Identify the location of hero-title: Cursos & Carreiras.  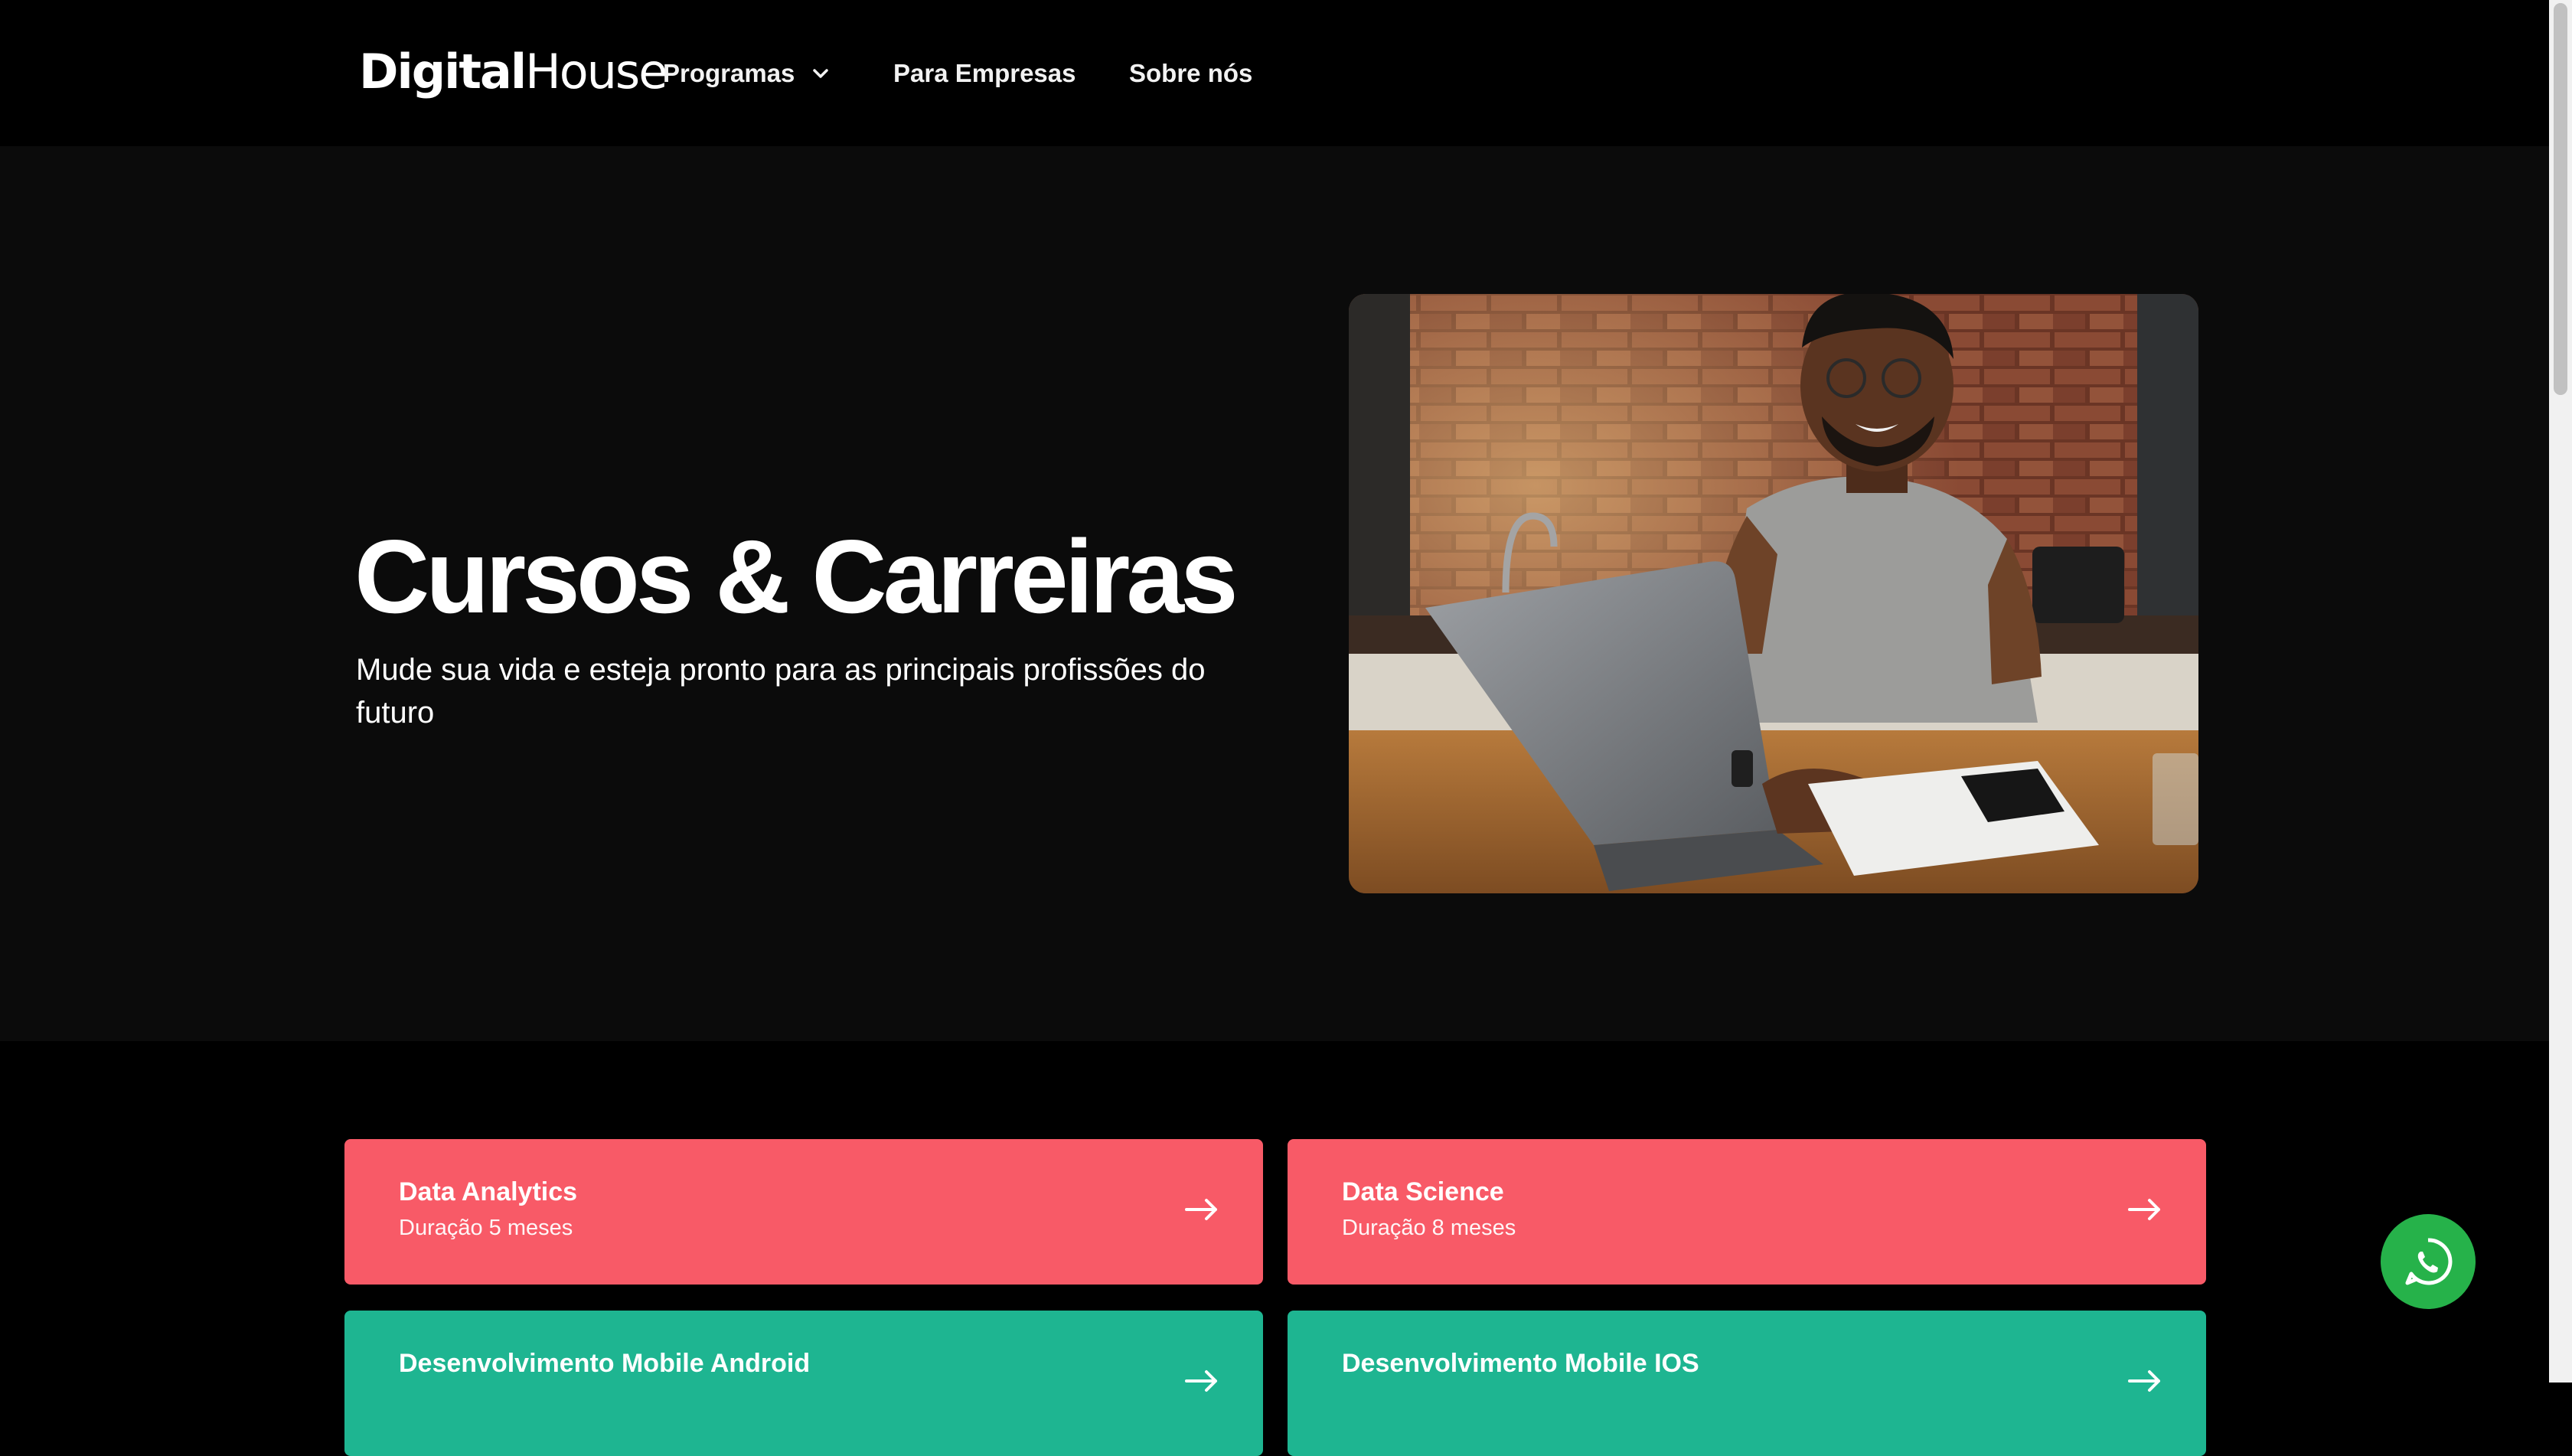
(796, 576).